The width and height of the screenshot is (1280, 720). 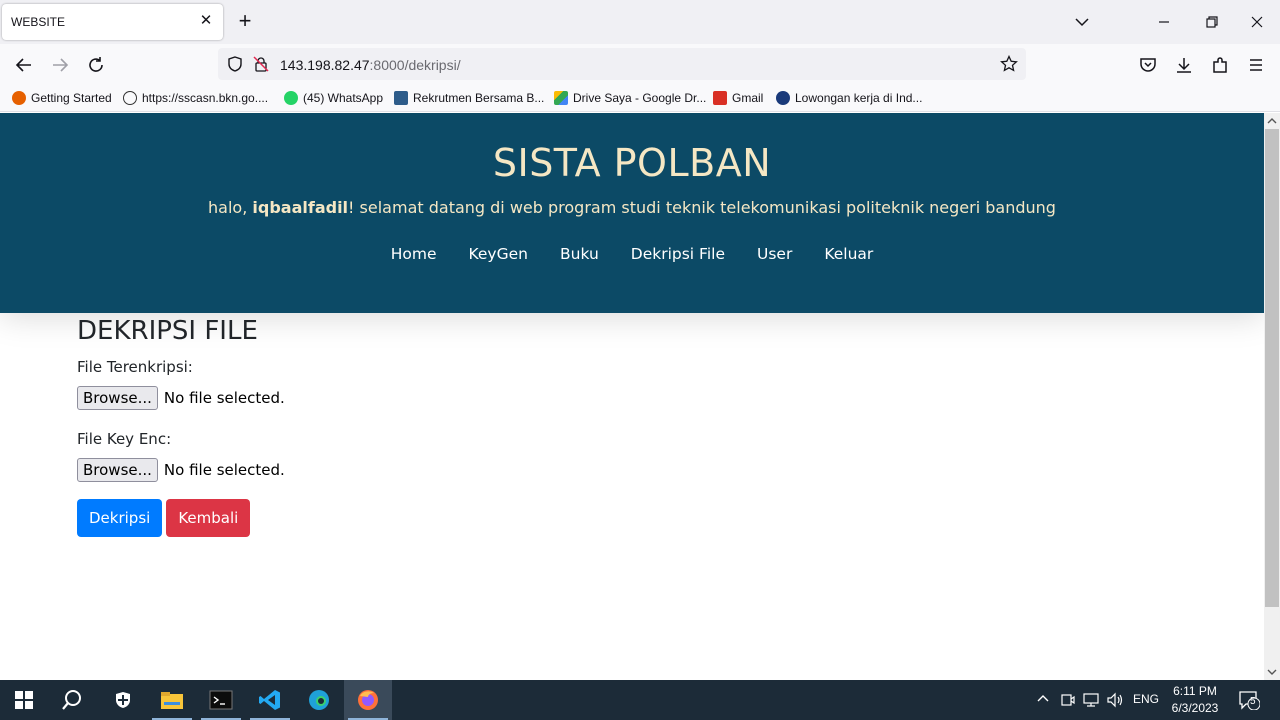 I want to click on site-title: SISTA POLBAN, so click(x=632, y=163).